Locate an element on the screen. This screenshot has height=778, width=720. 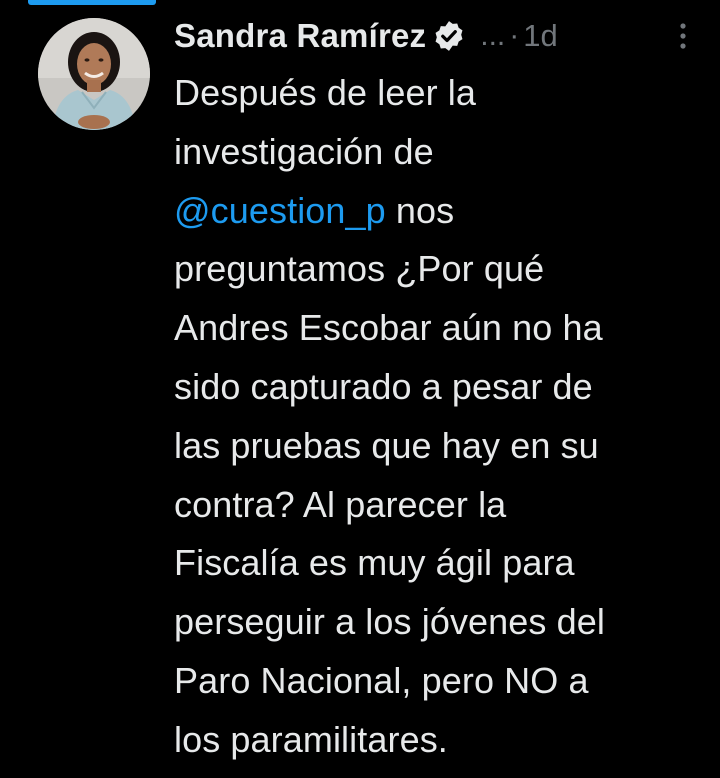
tweet-text-line: @cuestion_p nos is located at coordinates (434, 211).